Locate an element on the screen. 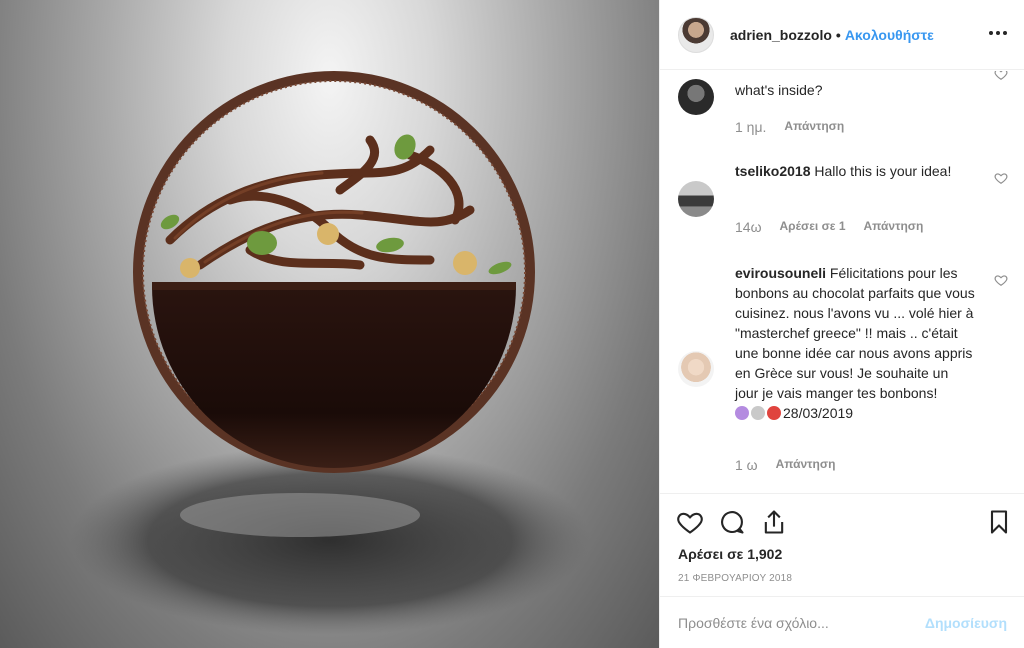 The width and height of the screenshot is (1024, 648). comment-tail-date: 28/03/2019 is located at coordinates (818, 413).